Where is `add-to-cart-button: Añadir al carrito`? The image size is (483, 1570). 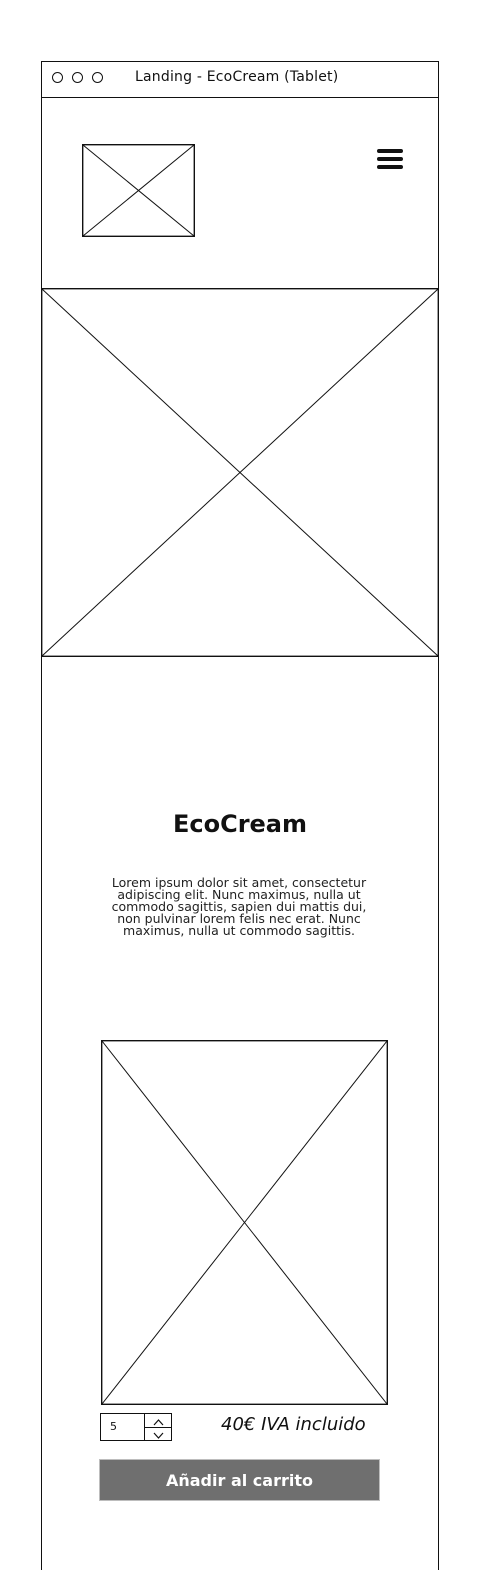
add-to-cart-button: Añadir al carrito is located at coordinates (239, 1480).